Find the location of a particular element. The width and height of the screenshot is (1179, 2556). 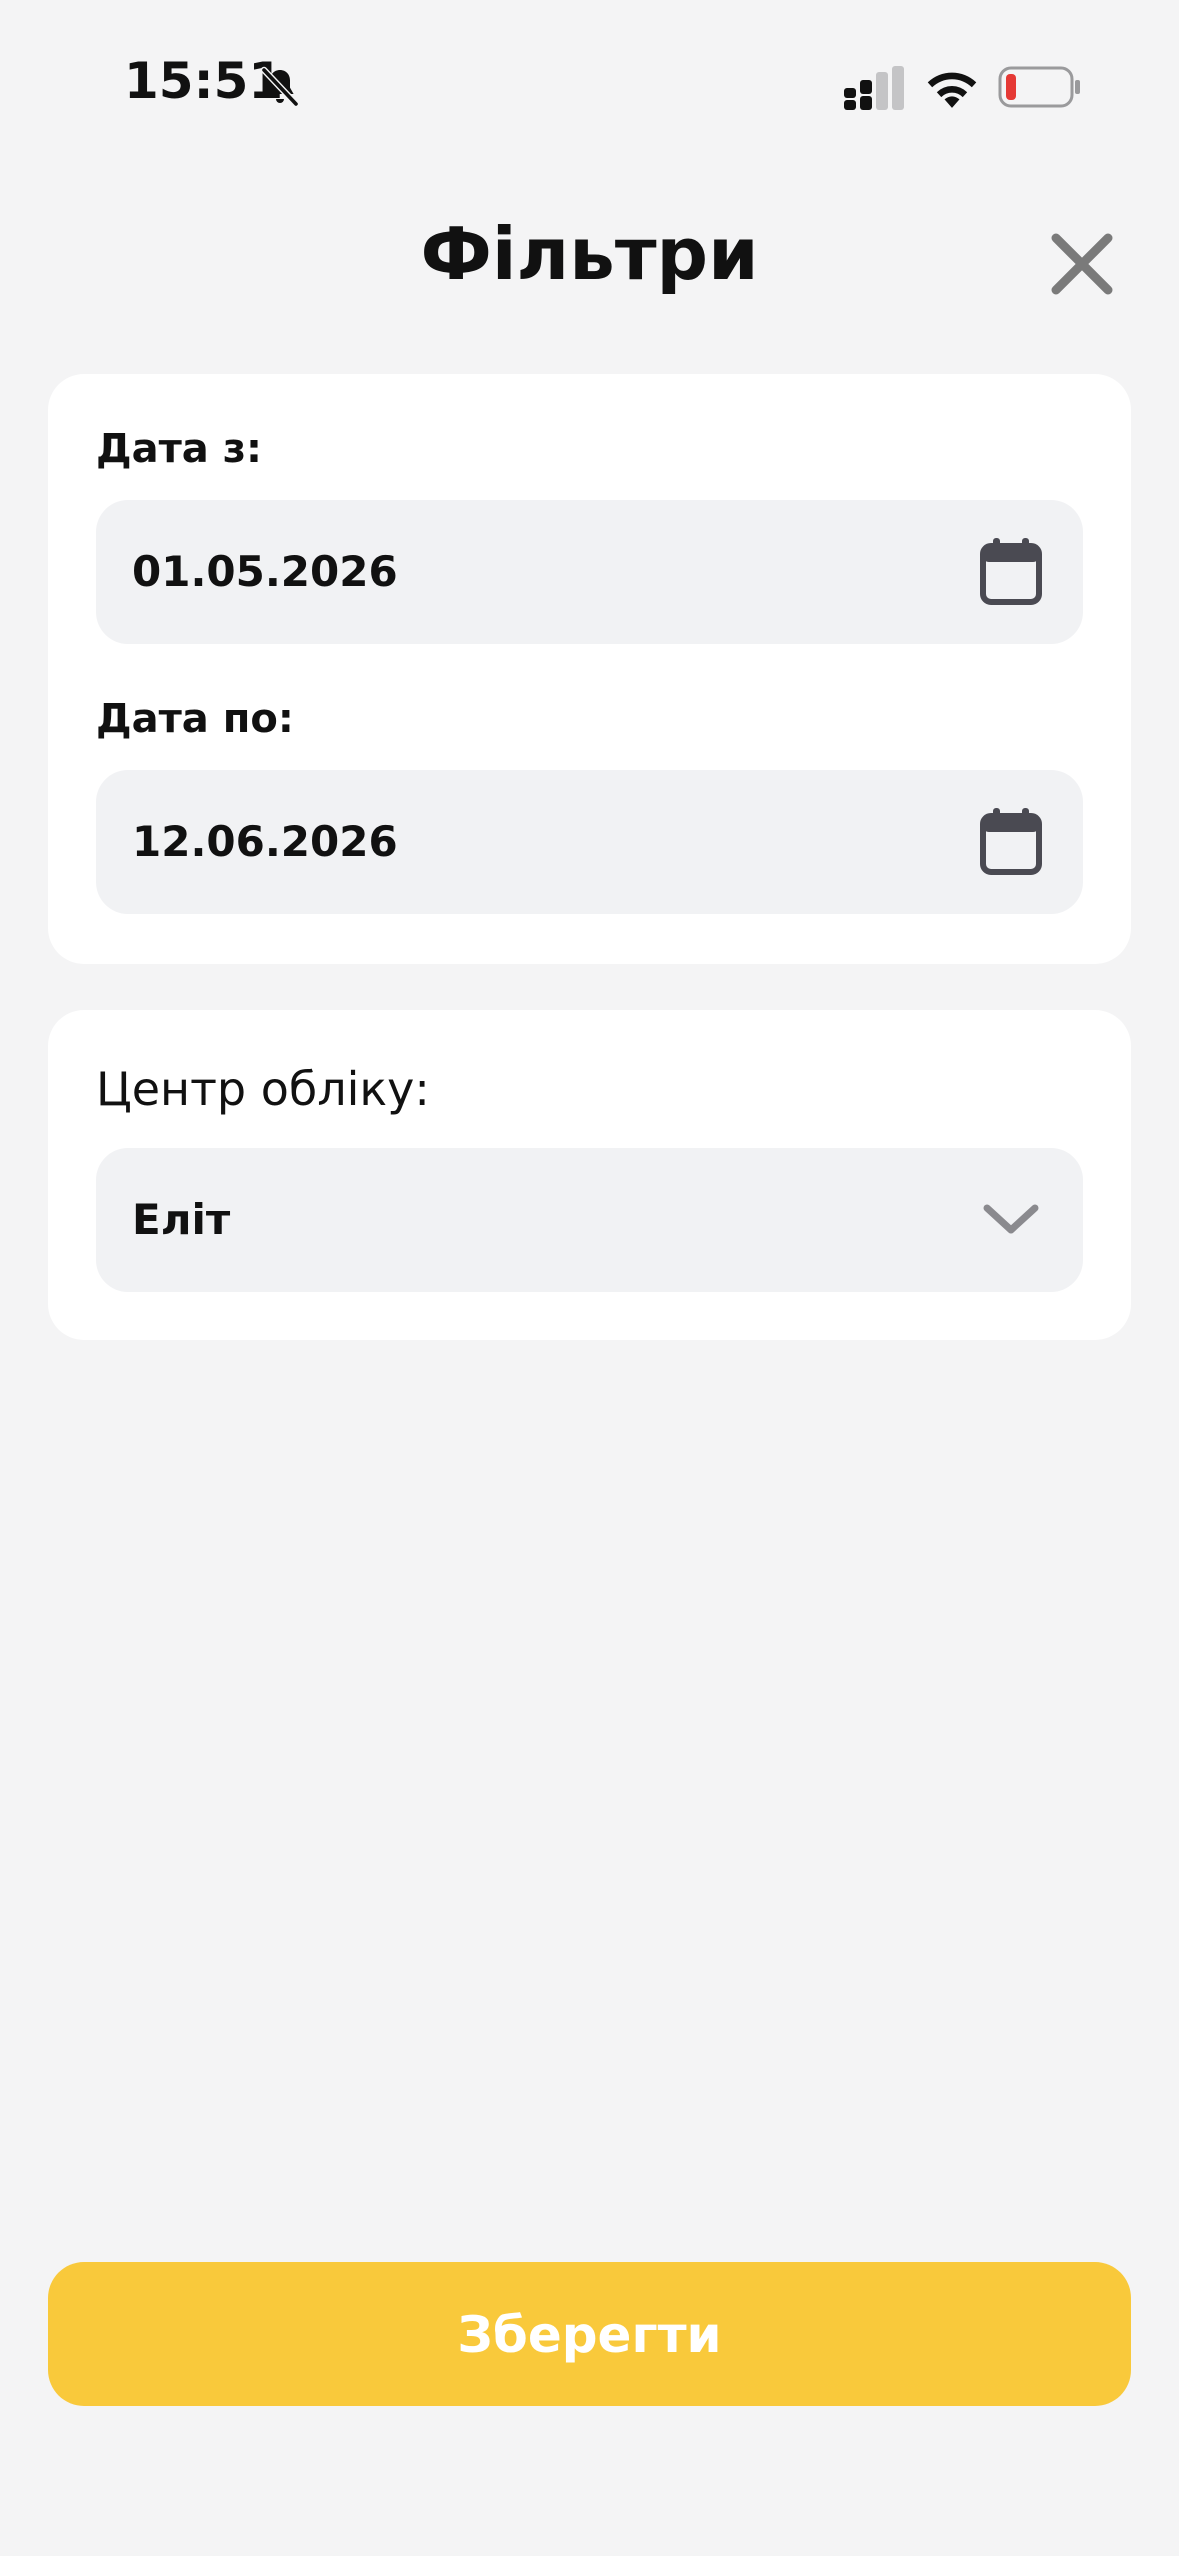

center-filter-card: Центр обліку: Еліт is located at coordinates (589, 1175).